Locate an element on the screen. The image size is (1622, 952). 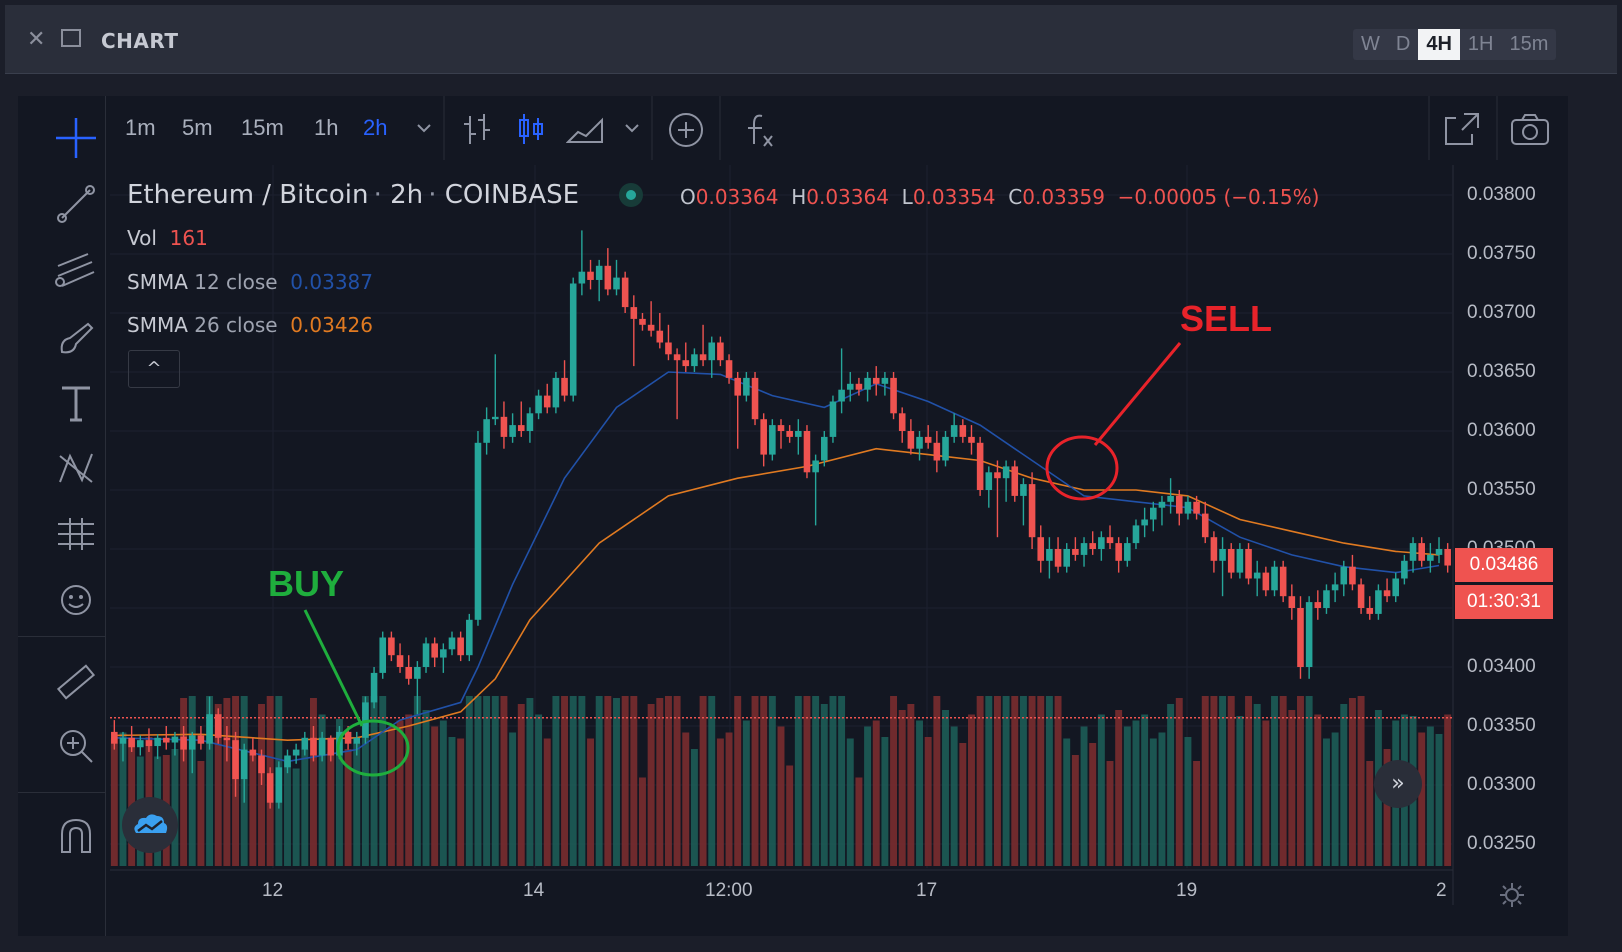
time-axis-label: 19 is located at coordinates (1187, 890).